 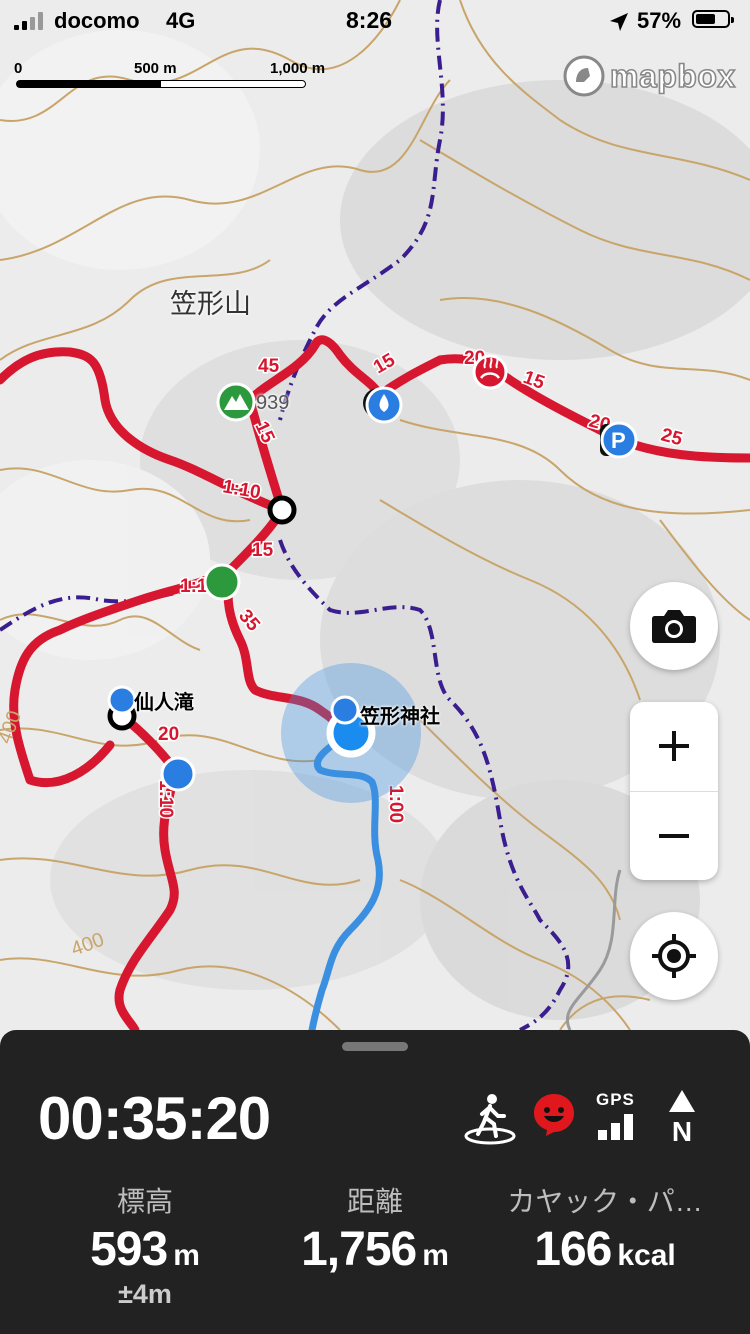 I want to click on stat-label: 標高, so click(x=144, y=1201).